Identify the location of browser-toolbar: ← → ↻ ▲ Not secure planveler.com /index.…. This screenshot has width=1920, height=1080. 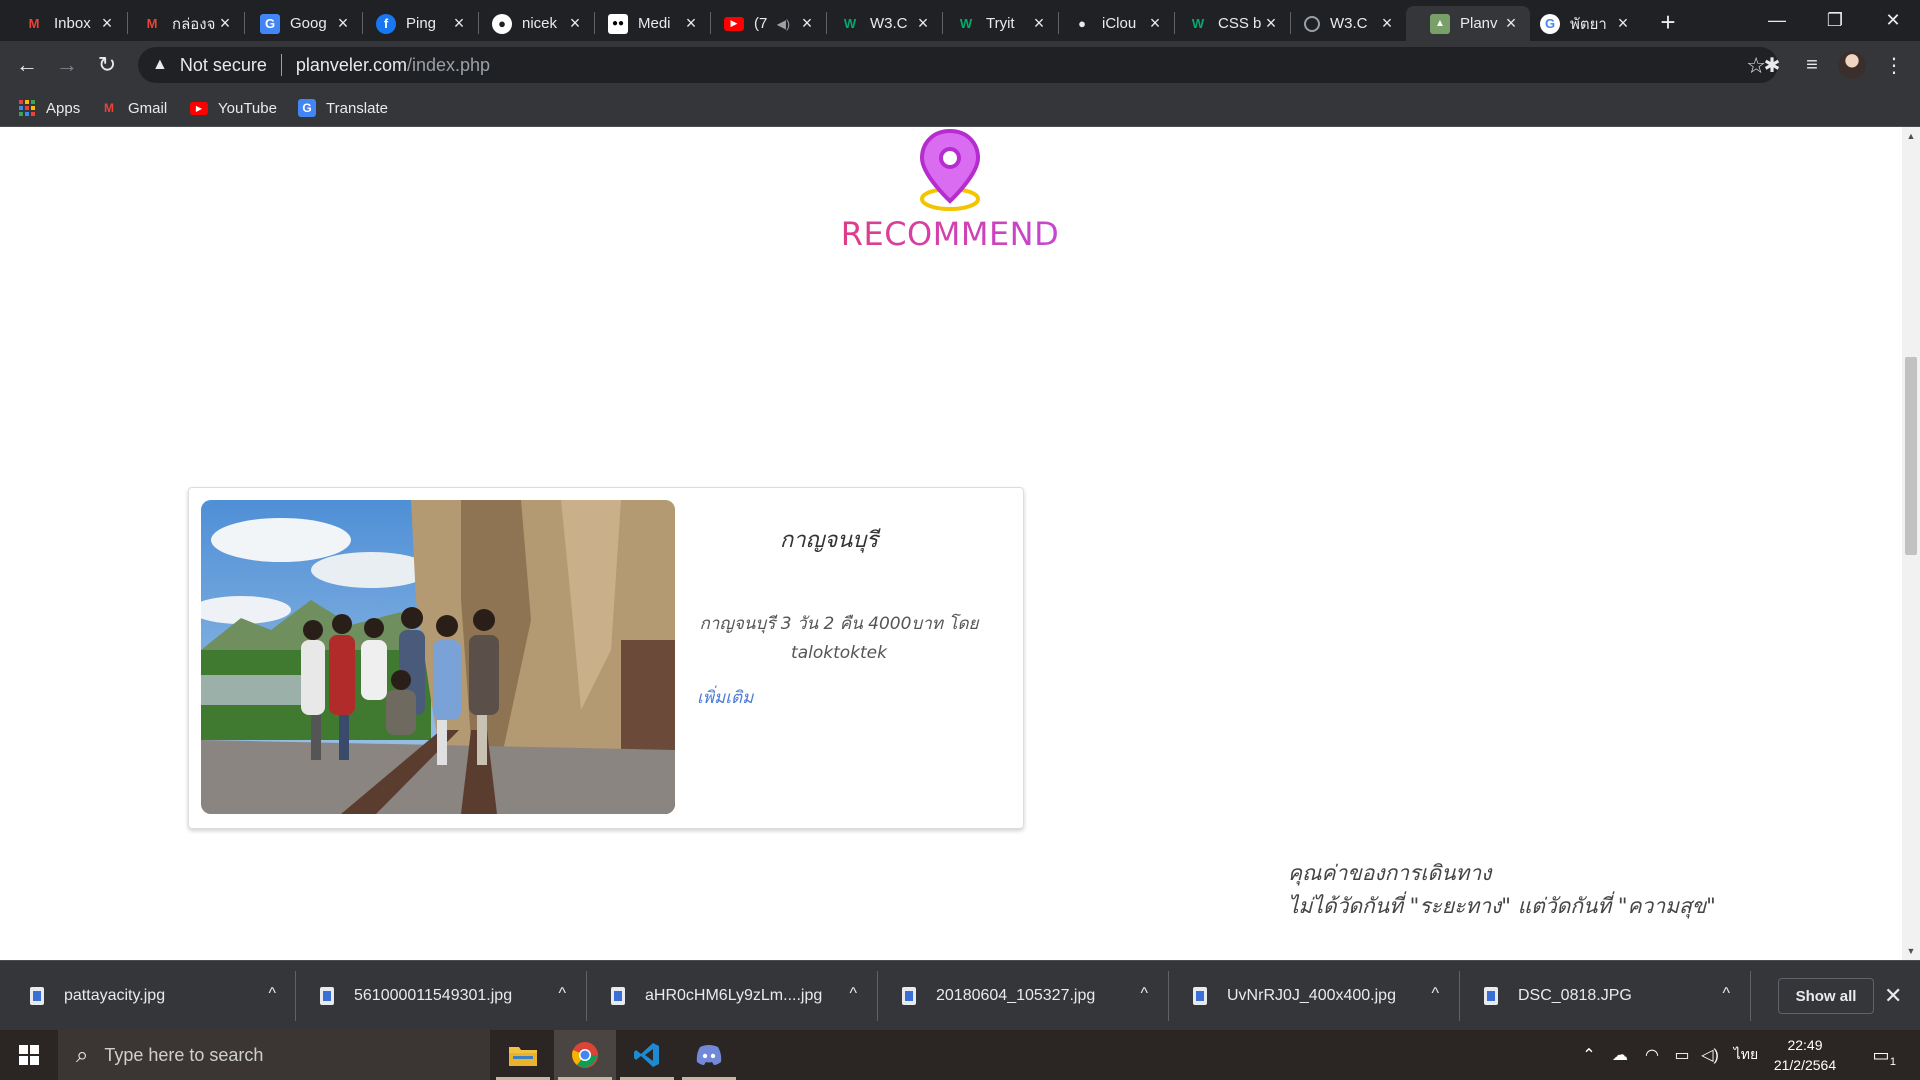
(960, 65).